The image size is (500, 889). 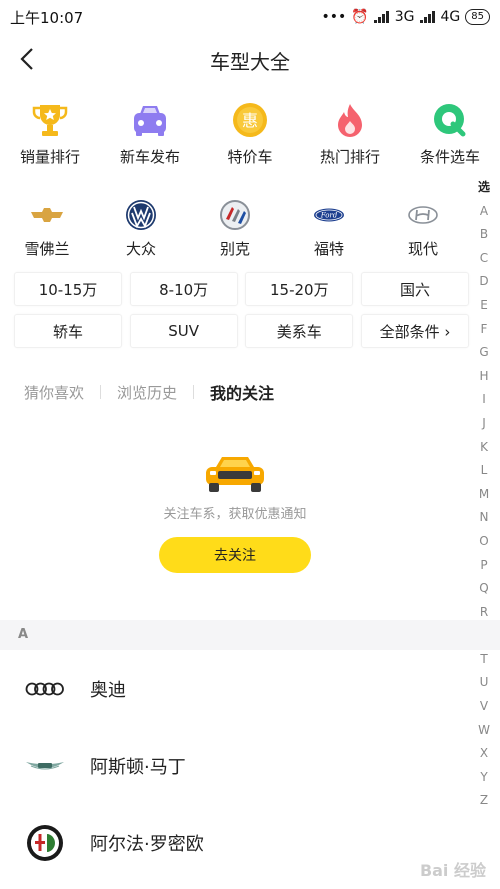 What do you see at coordinates (54, 392) in the screenshot?
I see `tab-guess-you-like: 猜你喜欢` at bounding box center [54, 392].